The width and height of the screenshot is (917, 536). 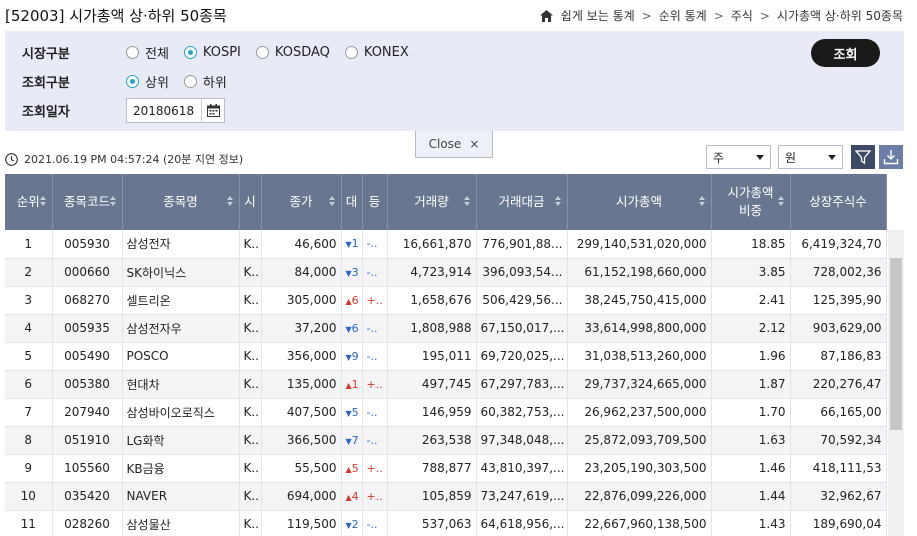 What do you see at coordinates (522, 202) in the screenshot?
I see `column-header-amount: 거래대금` at bounding box center [522, 202].